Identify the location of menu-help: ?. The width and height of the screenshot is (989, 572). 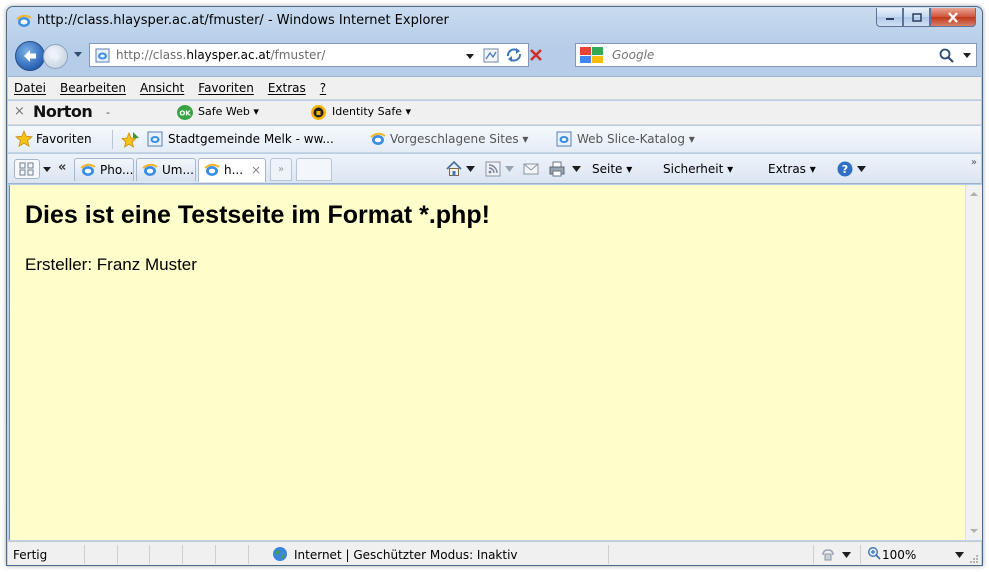
(323, 88).